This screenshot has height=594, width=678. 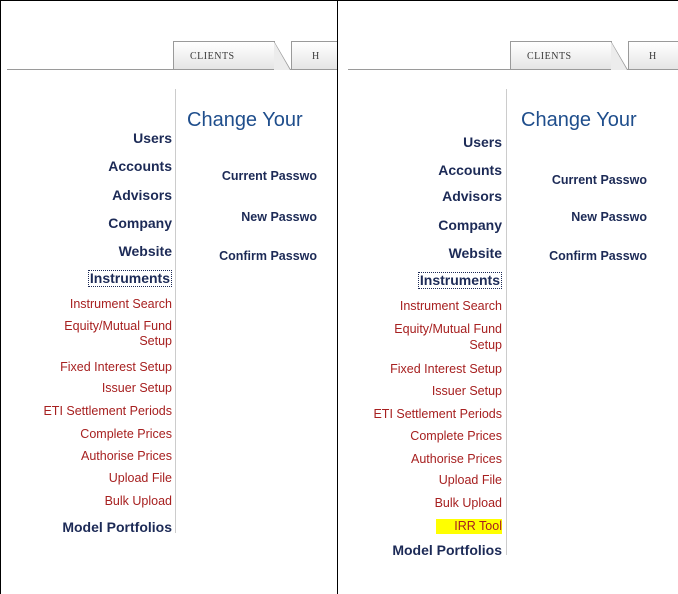 I want to click on sidebar-divider, so click(x=506, y=322).